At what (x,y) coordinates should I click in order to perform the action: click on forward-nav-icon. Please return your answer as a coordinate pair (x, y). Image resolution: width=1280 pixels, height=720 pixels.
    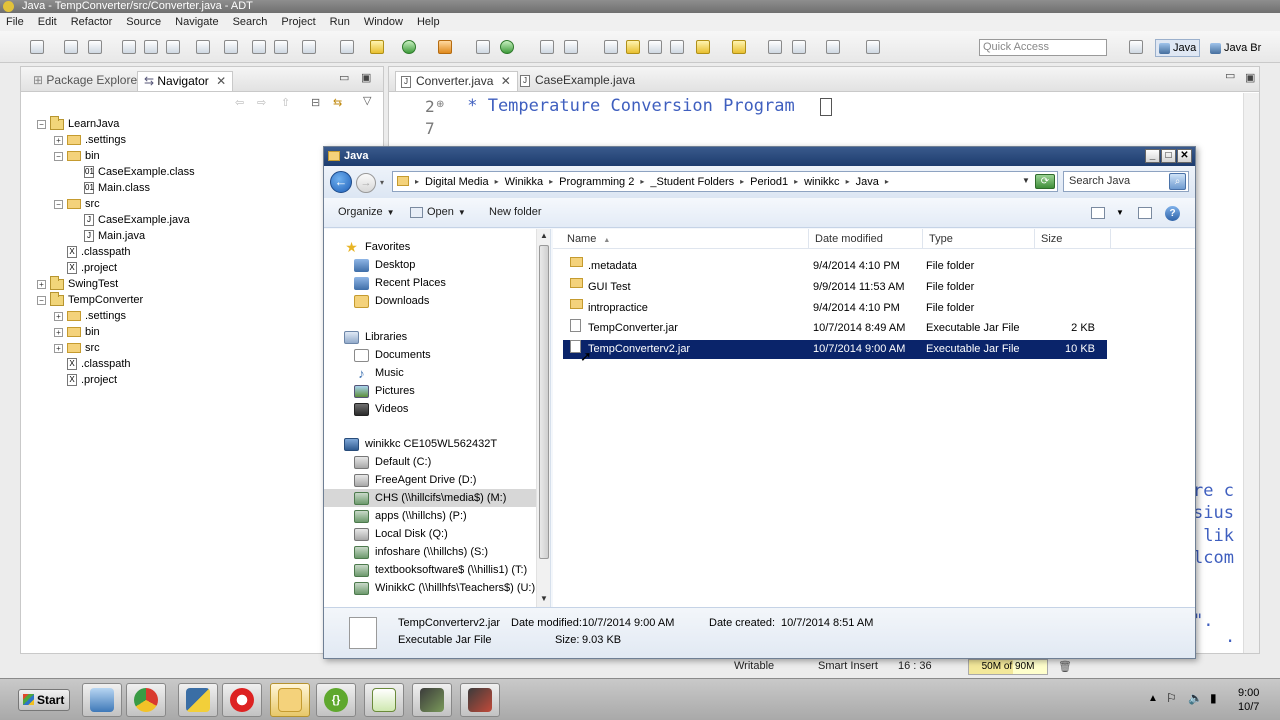
    Looking at the image, I should click on (799, 47).